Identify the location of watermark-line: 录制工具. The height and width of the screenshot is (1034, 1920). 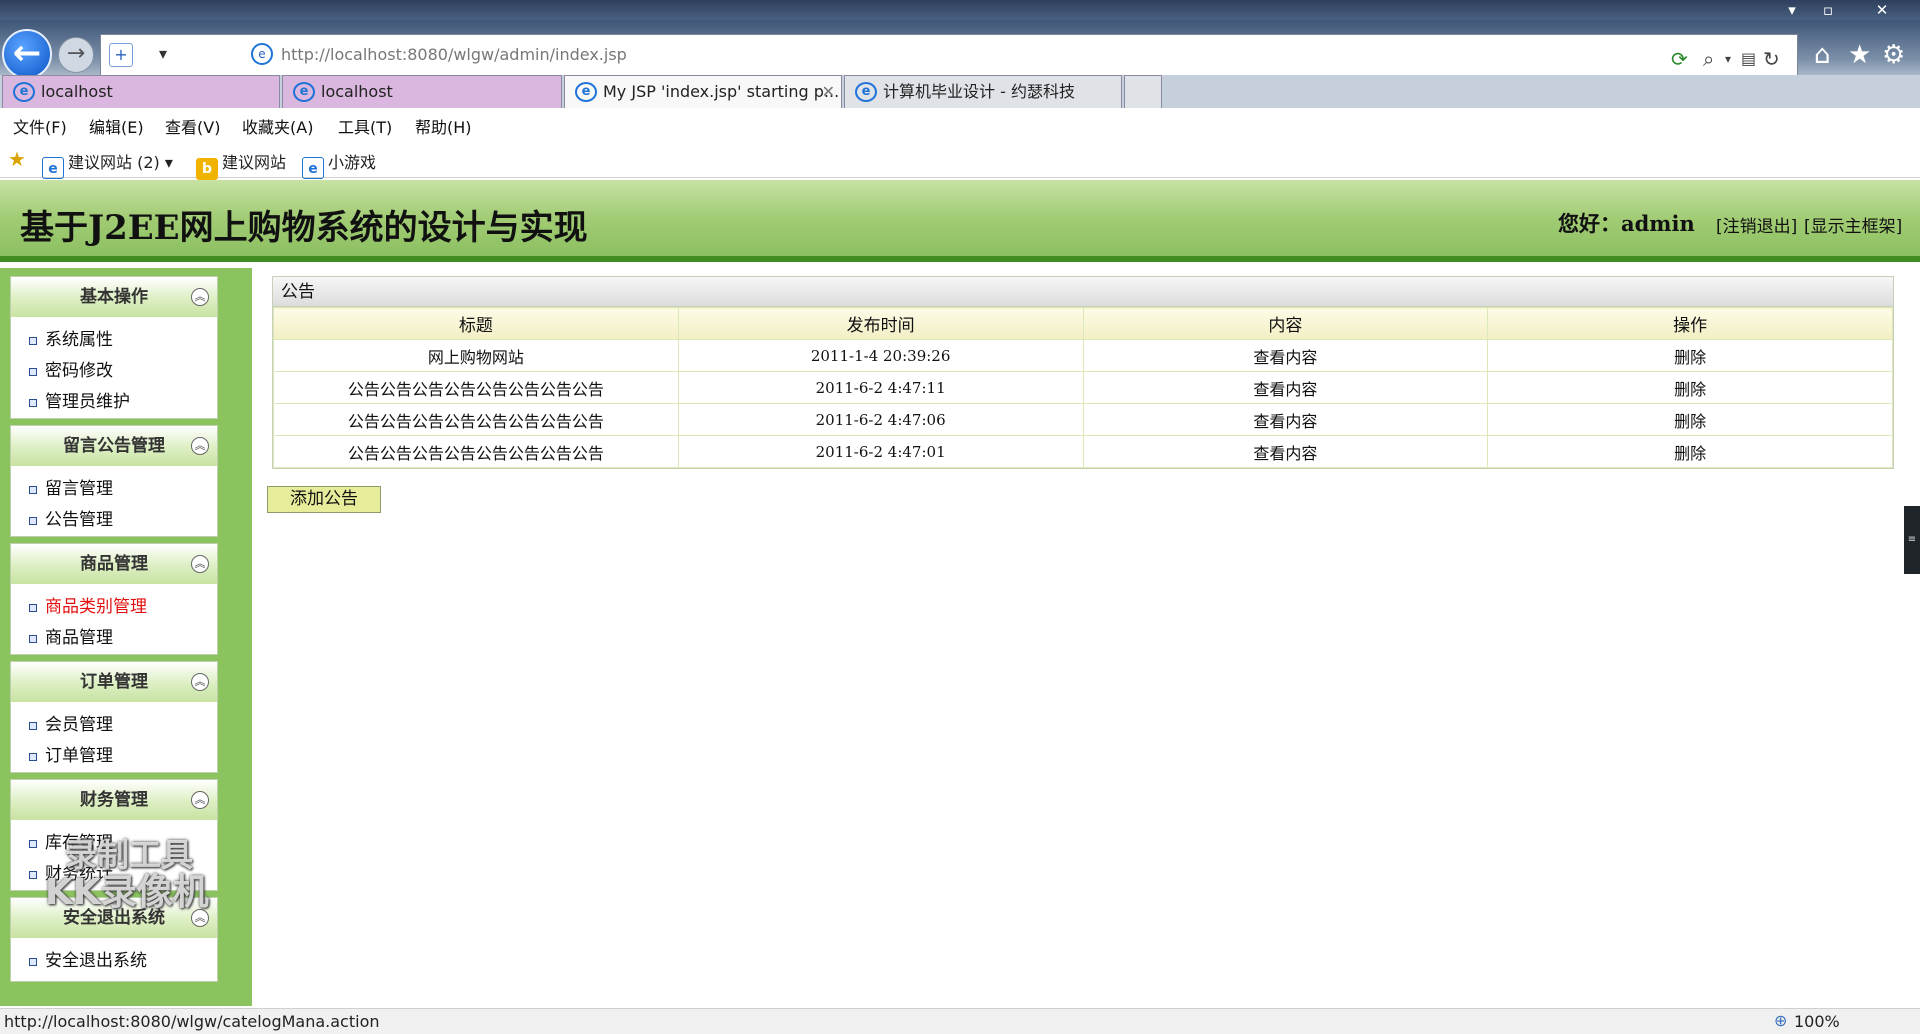
(129, 855).